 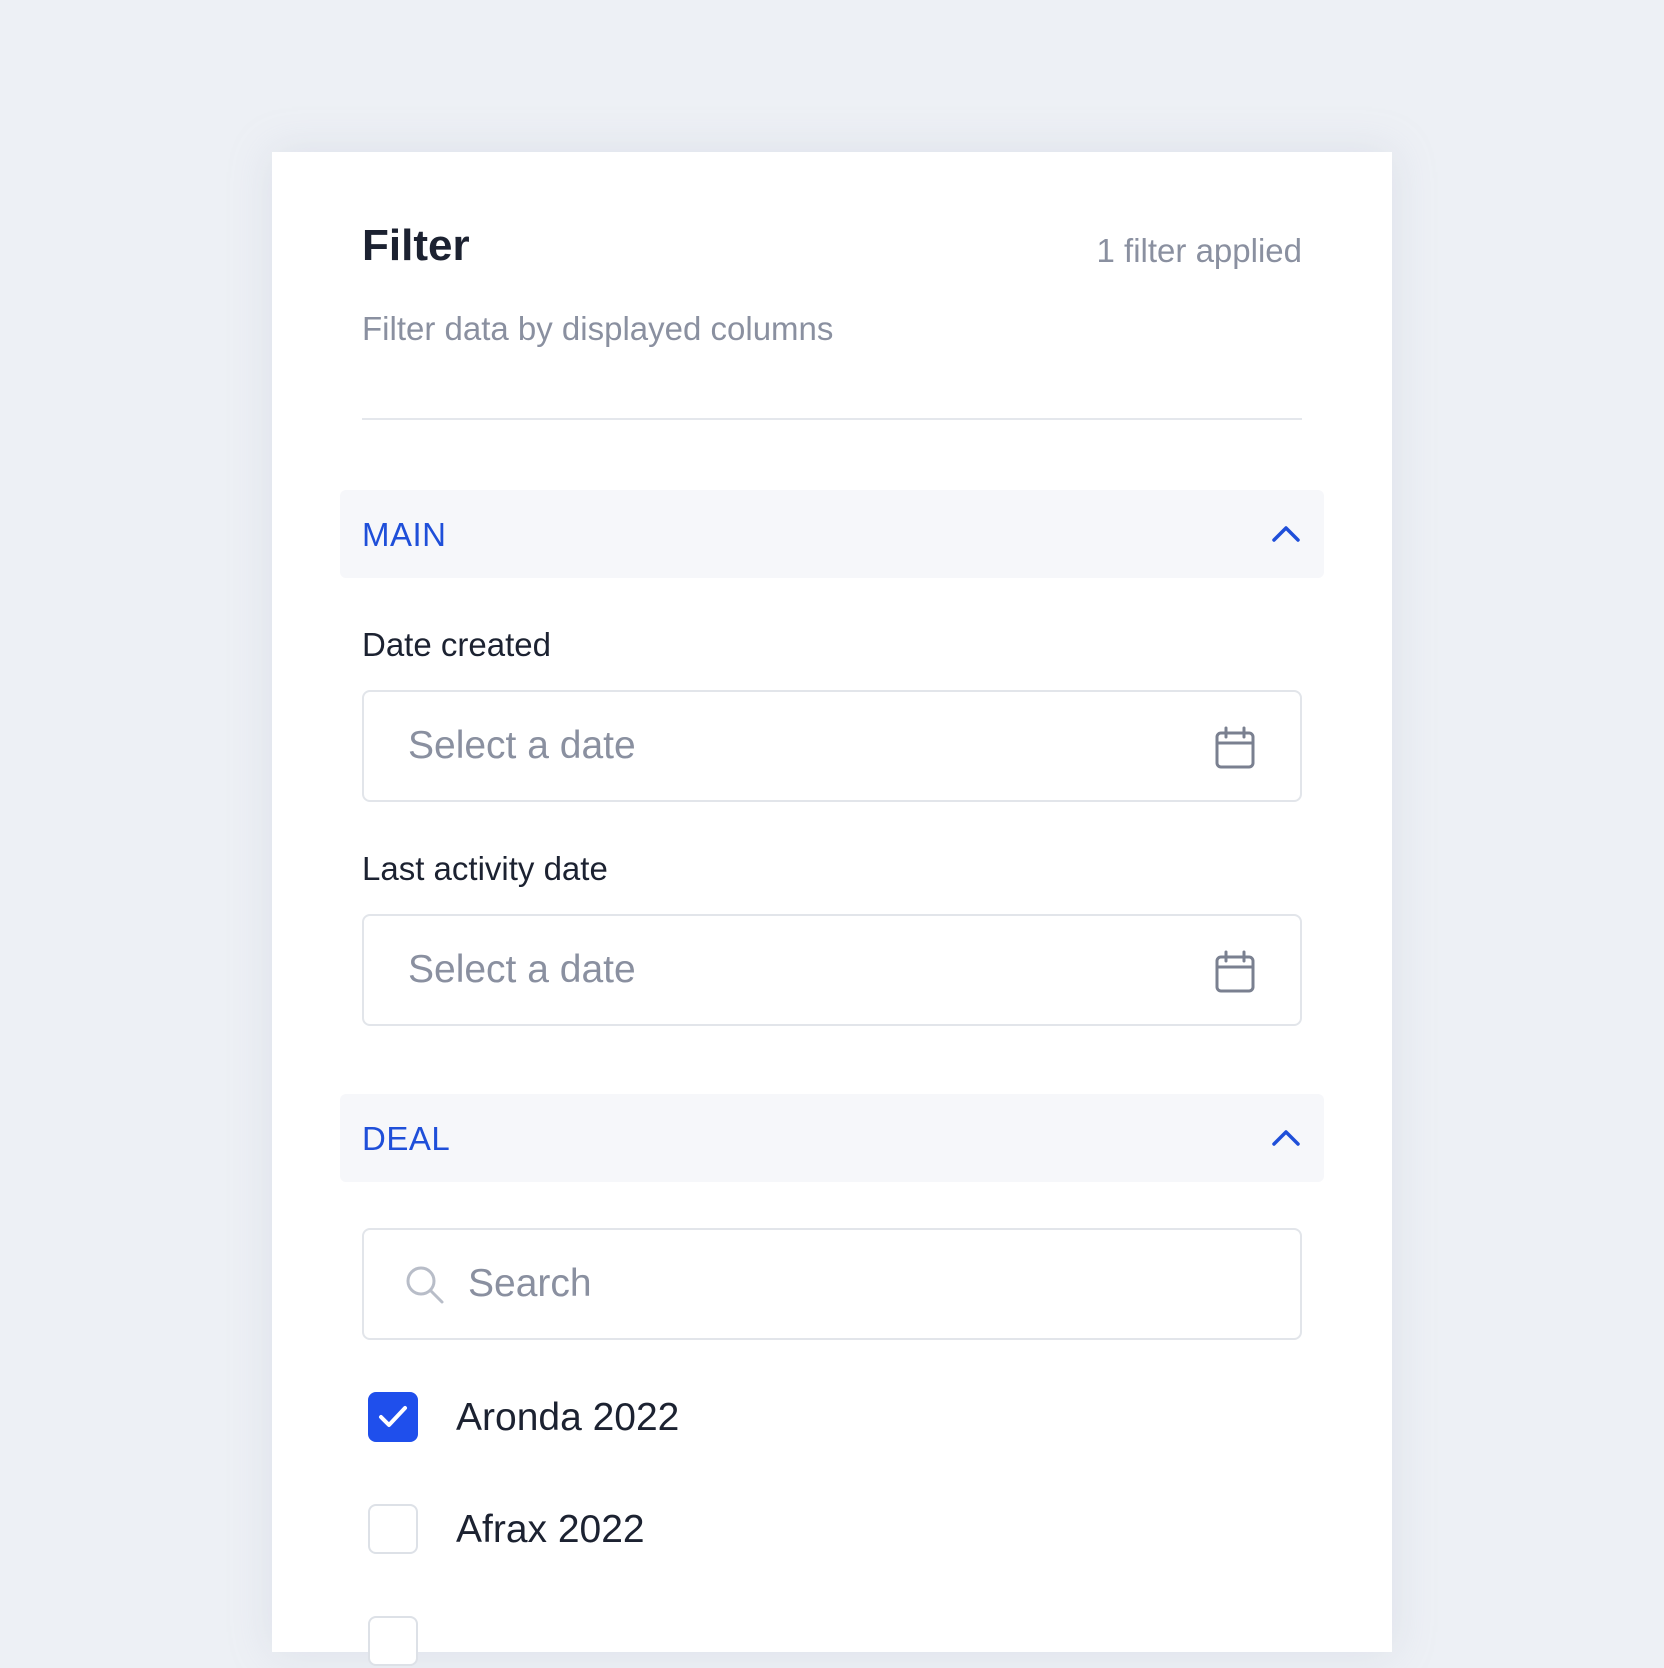 What do you see at coordinates (406, 1138) in the screenshot?
I see `section-label-deal: DEAL` at bounding box center [406, 1138].